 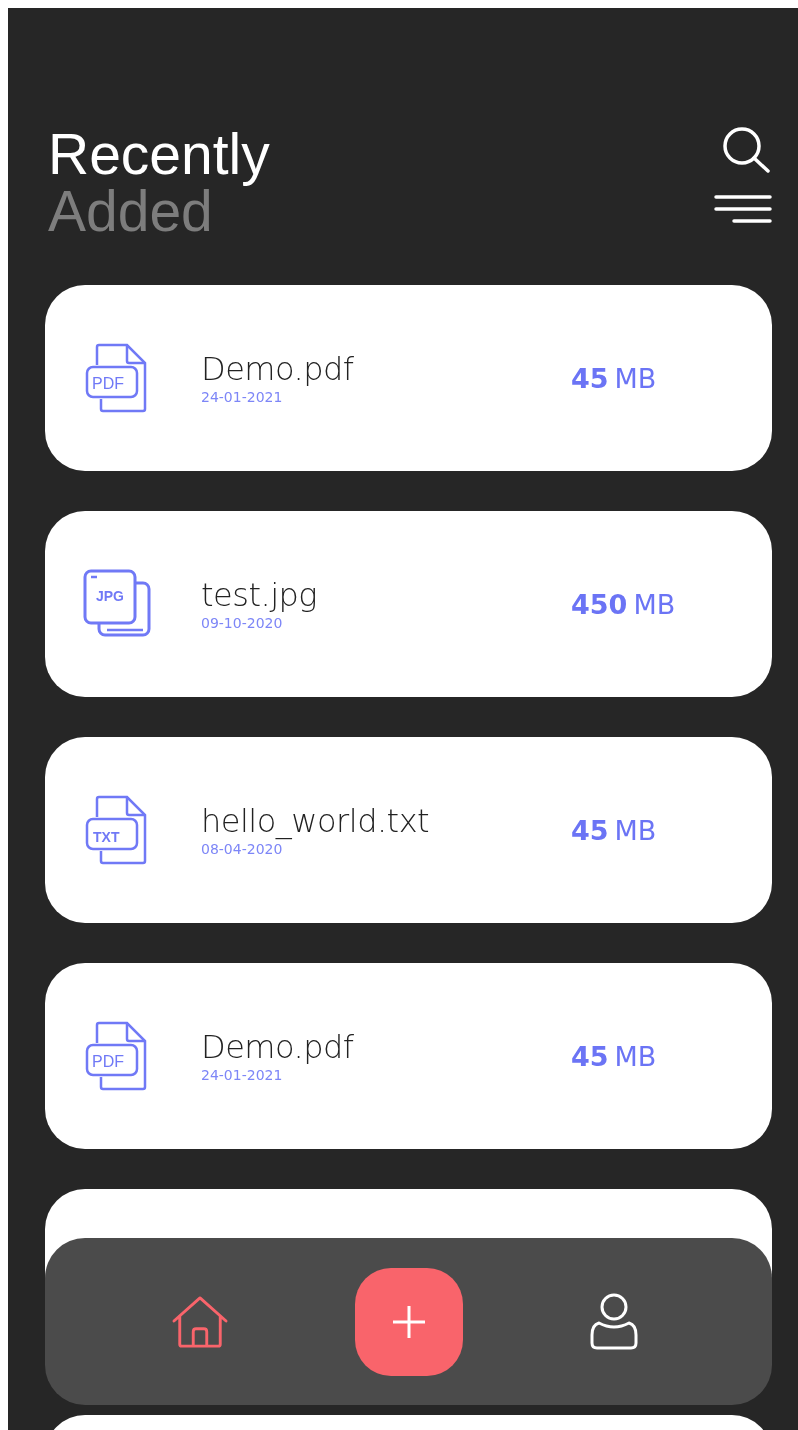 What do you see at coordinates (242, 623) in the screenshot?
I see `file-date: 09-10-2020` at bounding box center [242, 623].